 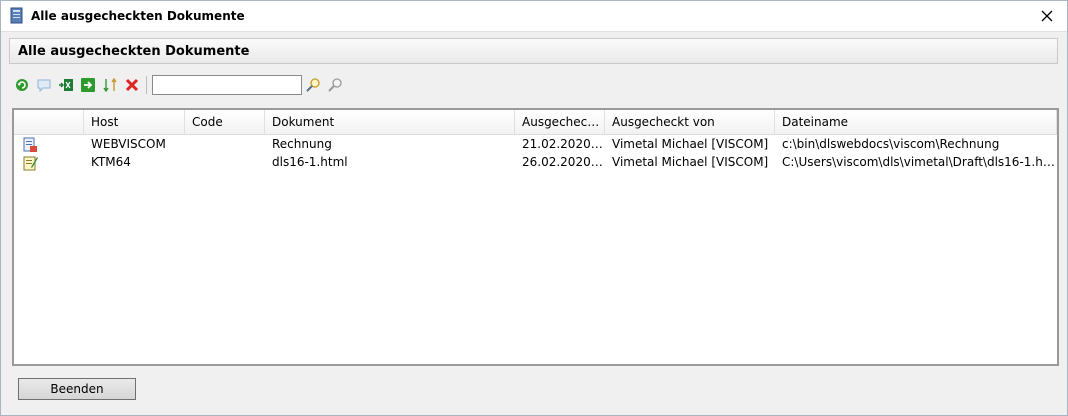 I want to click on search-button, so click(x=313, y=85).